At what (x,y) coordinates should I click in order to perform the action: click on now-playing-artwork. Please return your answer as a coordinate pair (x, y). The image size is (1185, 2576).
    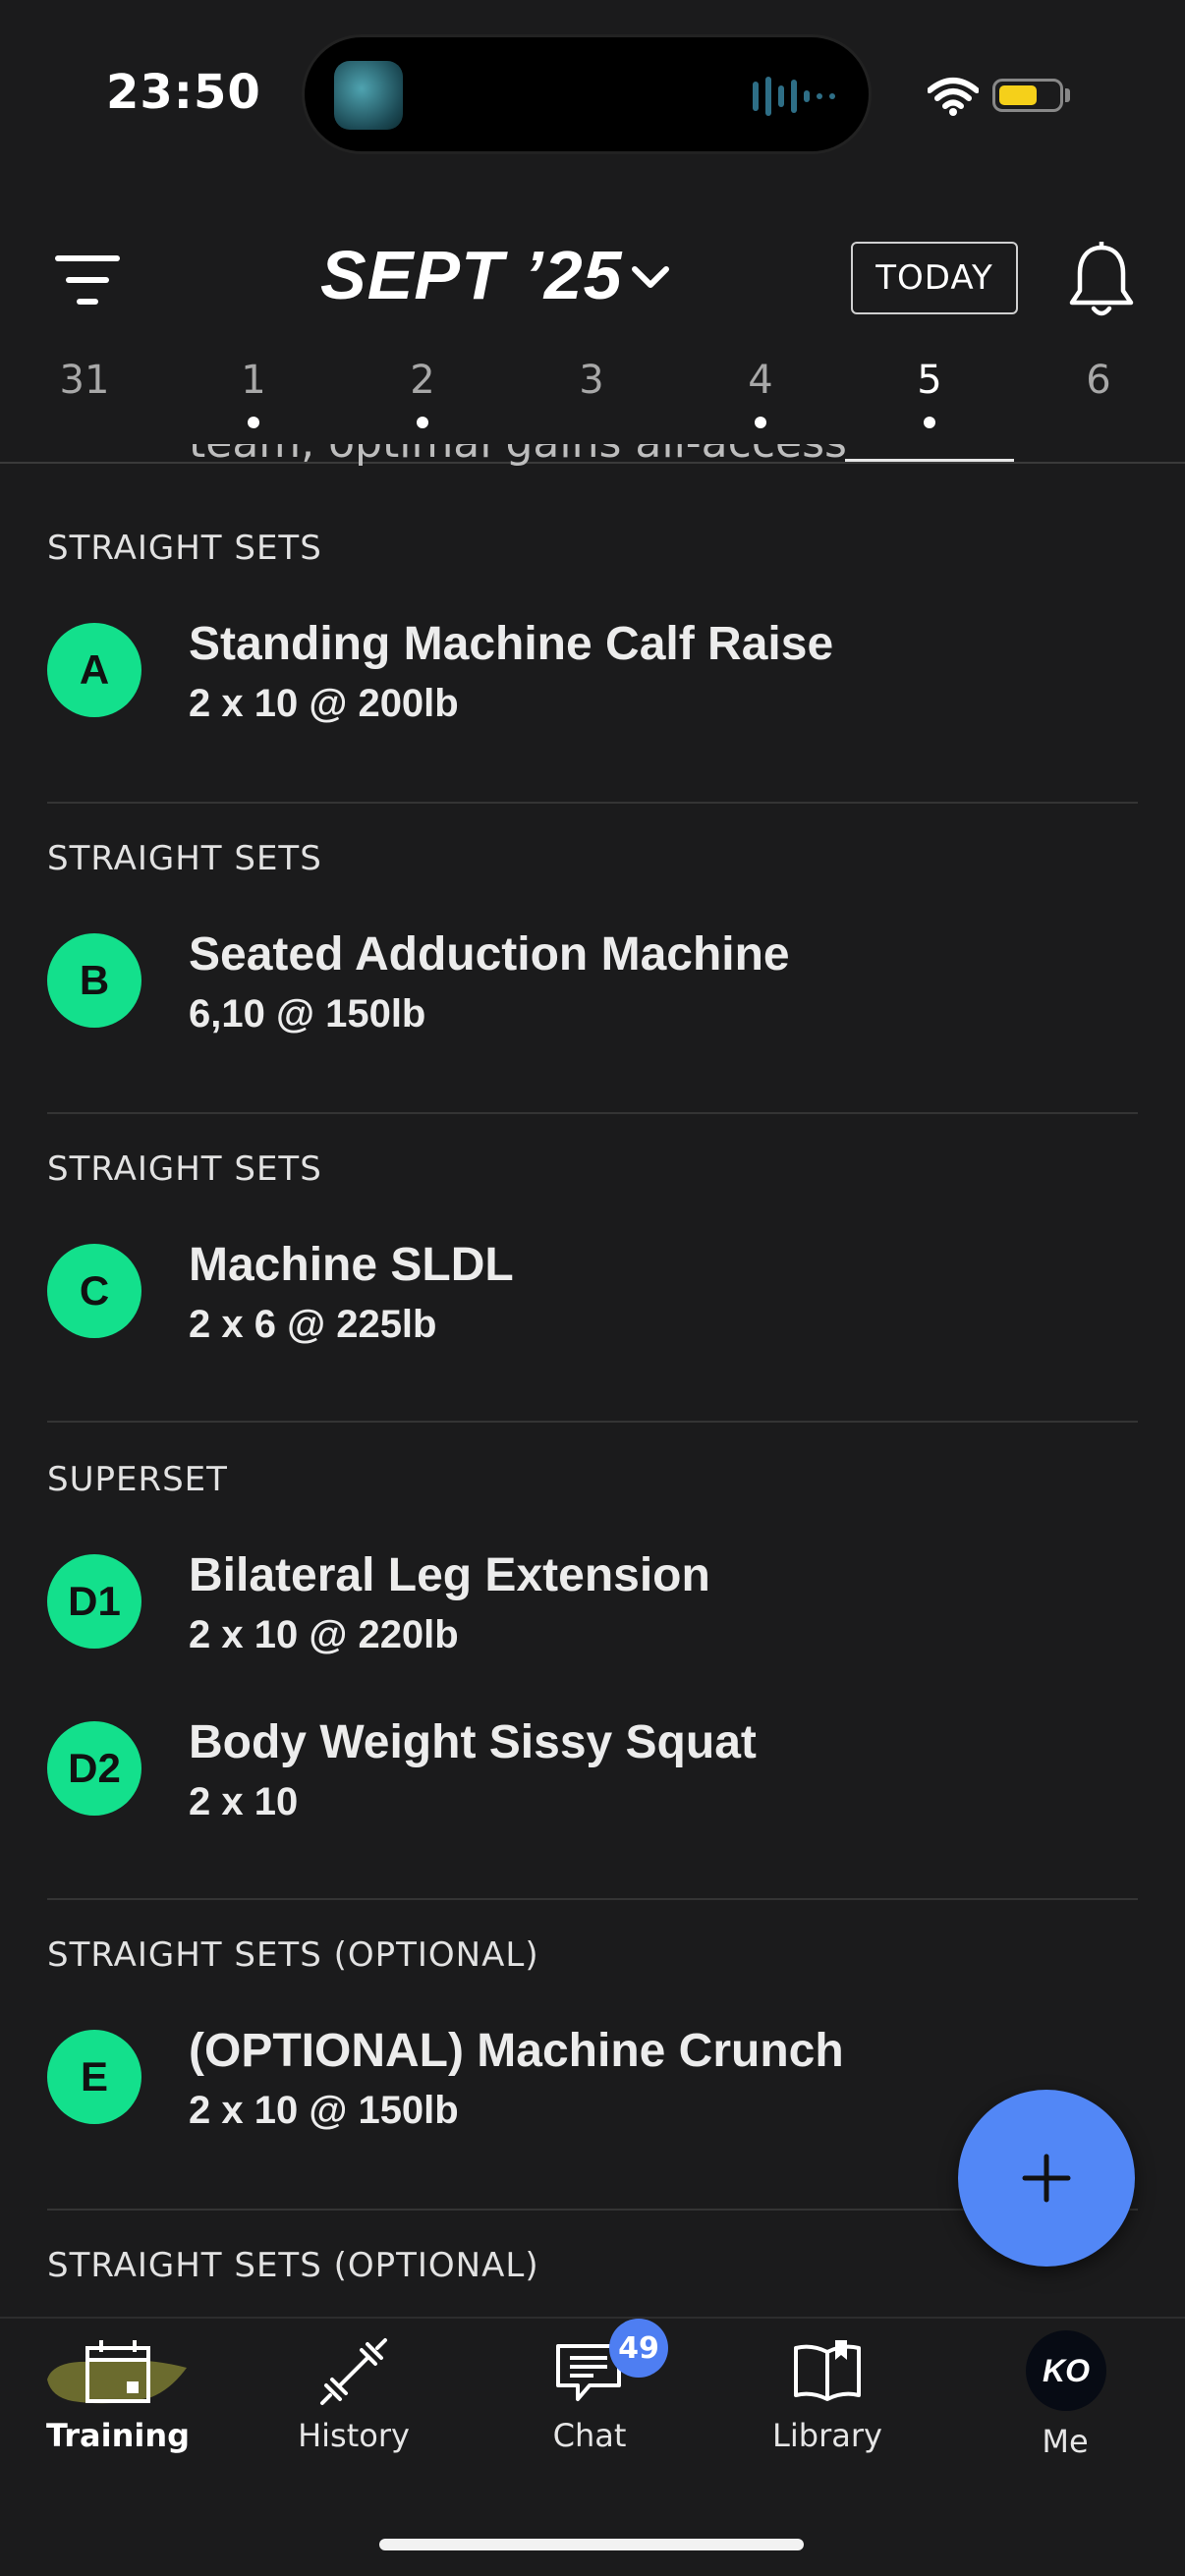
    Looking at the image, I should click on (369, 95).